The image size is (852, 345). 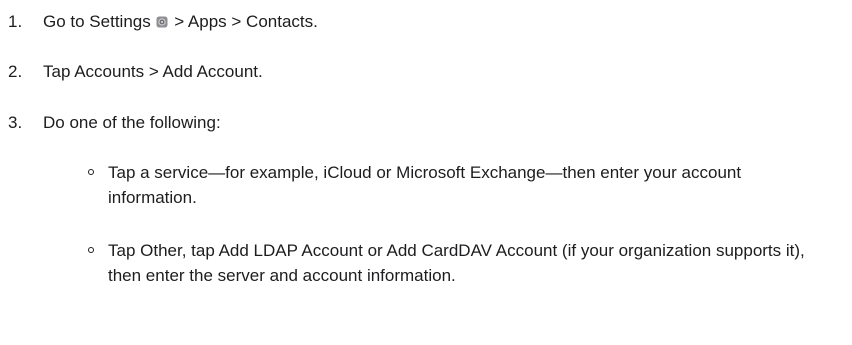 I want to click on step-text: Go to Settings > Apps > Contacts., so click(x=180, y=21).